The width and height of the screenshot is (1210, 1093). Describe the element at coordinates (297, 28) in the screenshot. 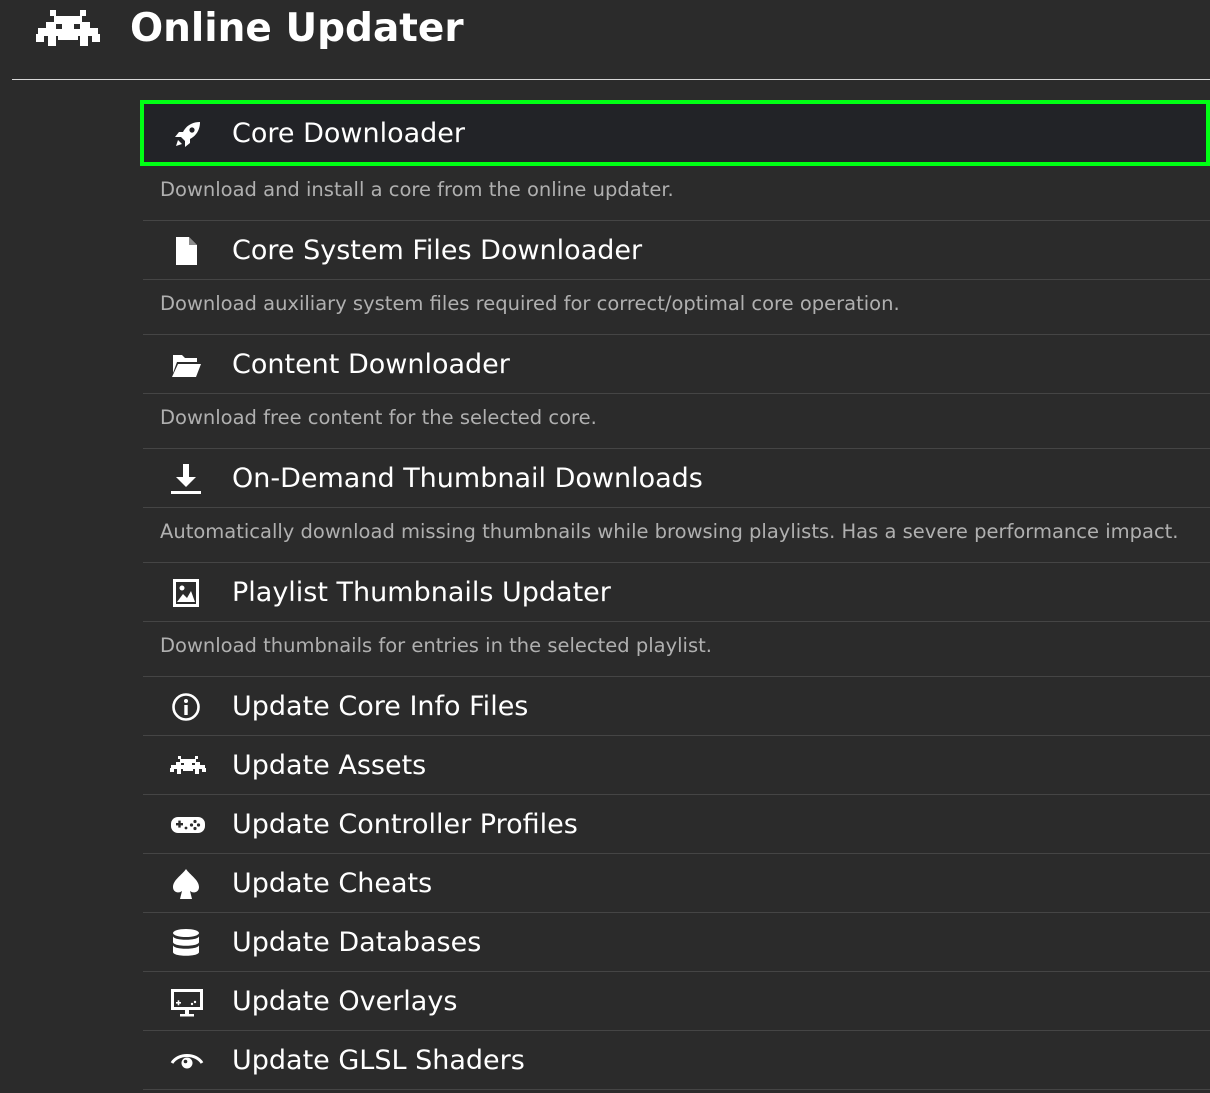

I see `page-title: Online Updater` at that location.